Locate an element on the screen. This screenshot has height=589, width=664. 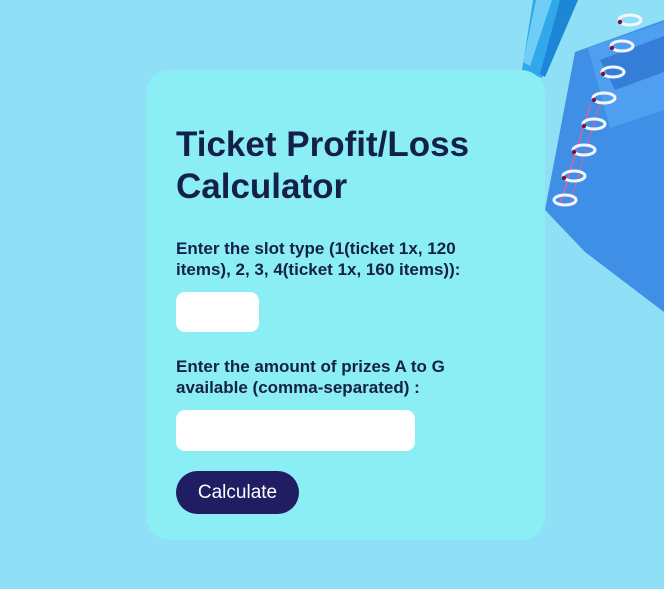
calculate-button: Calculate is located at coordinates (237, 492).